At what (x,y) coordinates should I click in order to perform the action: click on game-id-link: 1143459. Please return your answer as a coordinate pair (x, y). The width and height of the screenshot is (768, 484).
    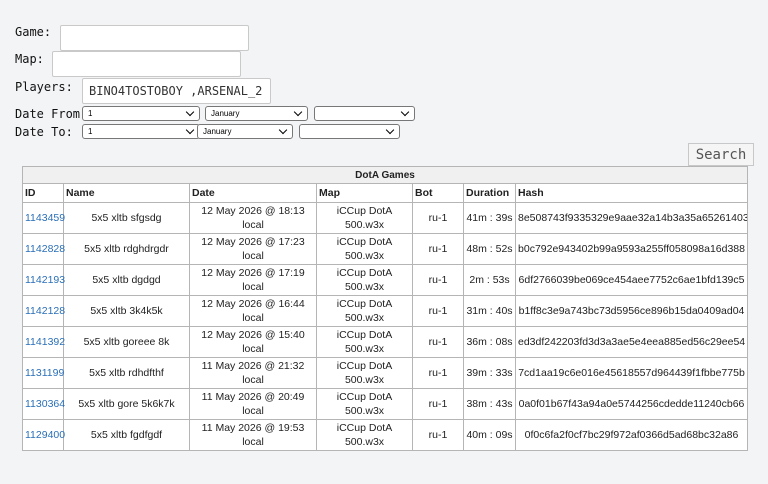
    Looking at the image, I should click on (45, 218).